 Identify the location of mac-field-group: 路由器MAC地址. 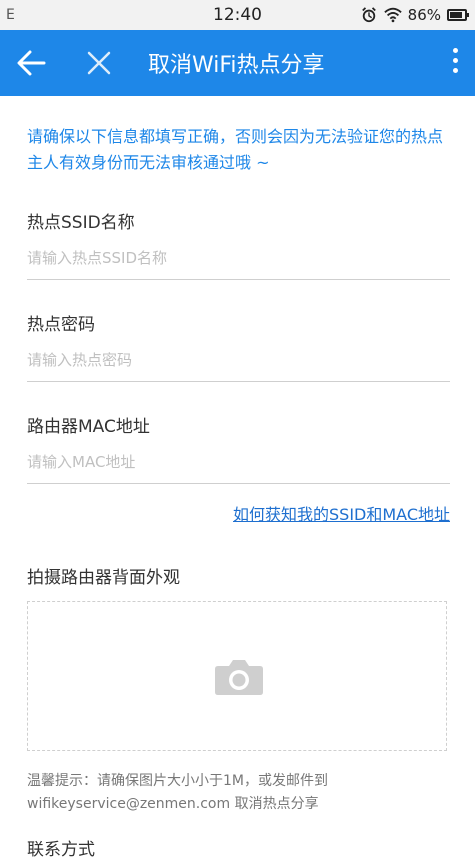
(238, 448).